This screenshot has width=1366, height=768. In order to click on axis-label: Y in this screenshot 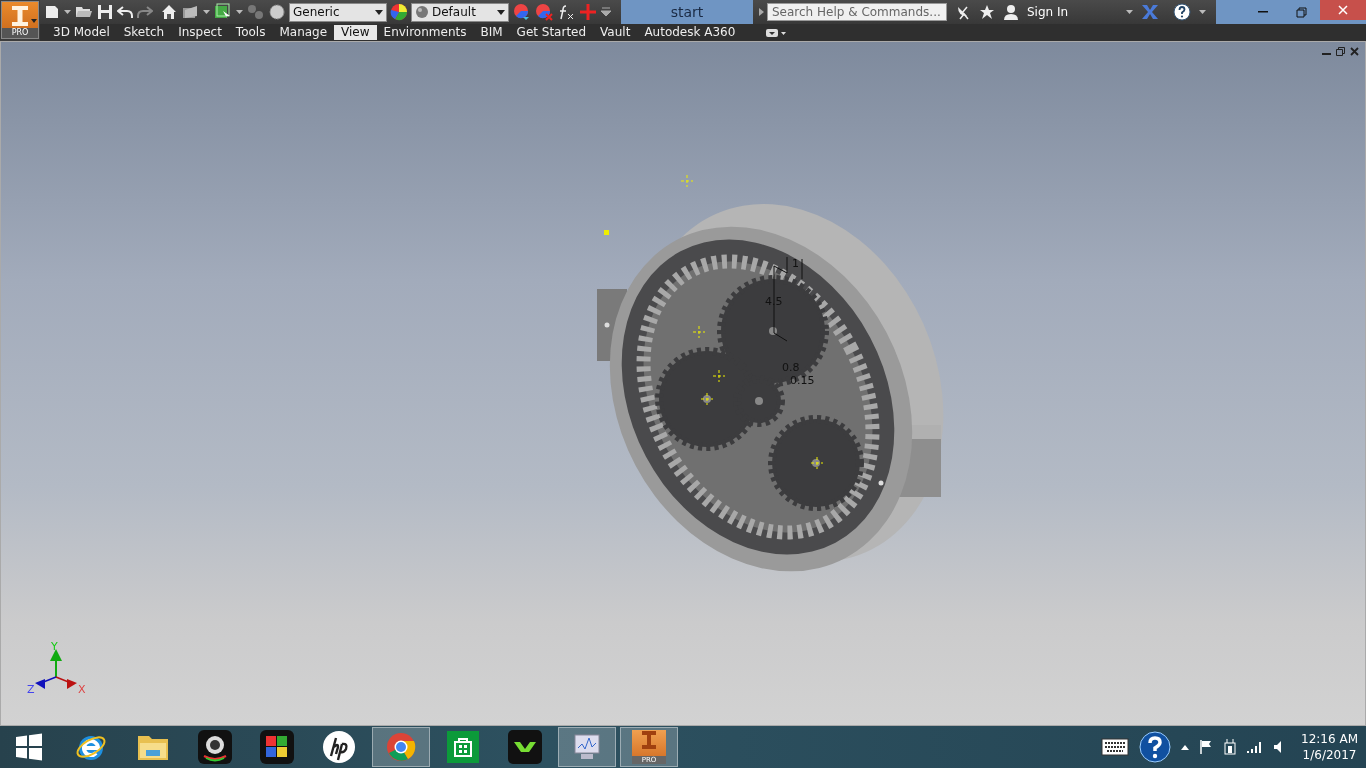, I will do `click(54, 646)`.